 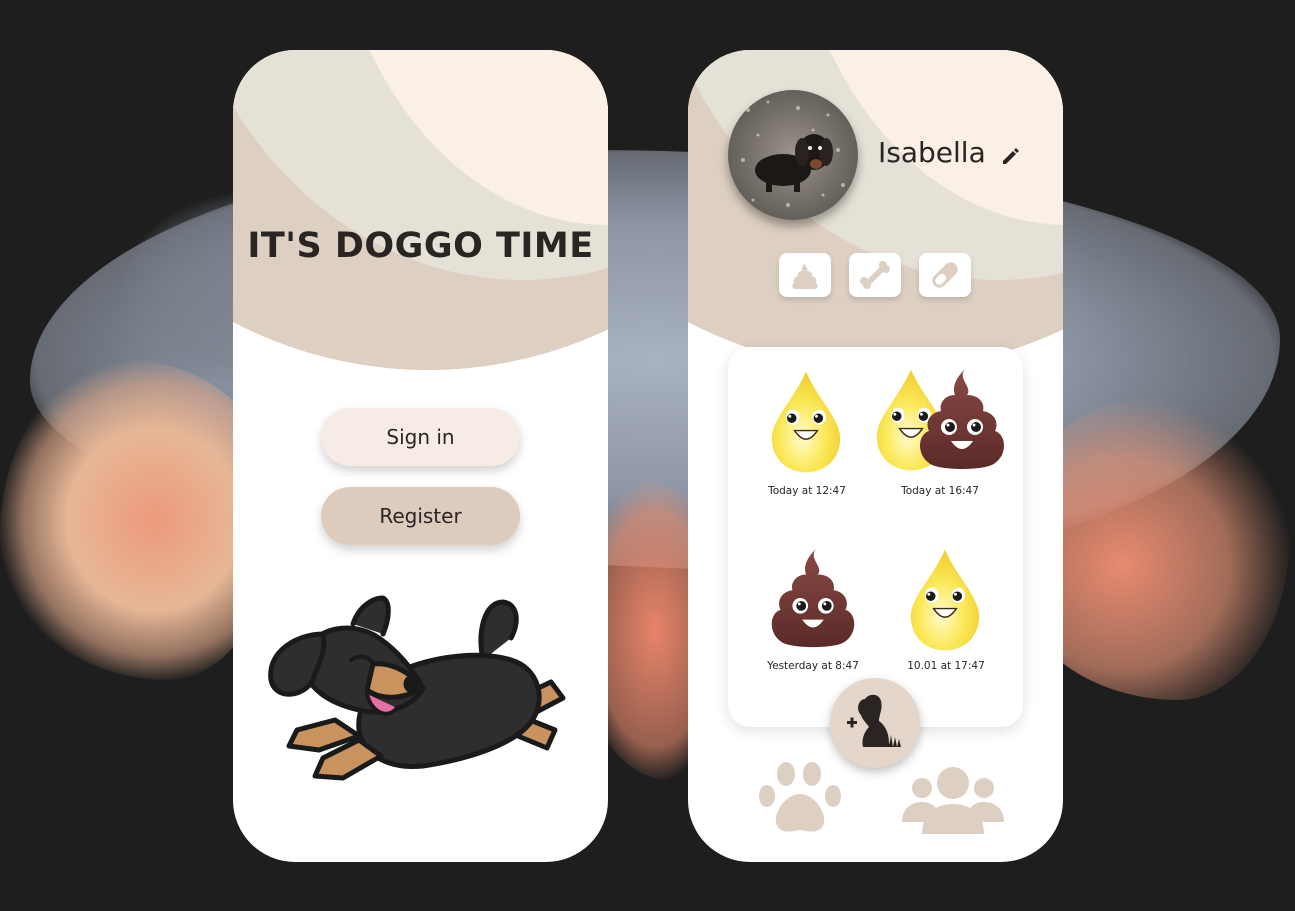 I want to click on group-icon, so click(x=953, y=800).